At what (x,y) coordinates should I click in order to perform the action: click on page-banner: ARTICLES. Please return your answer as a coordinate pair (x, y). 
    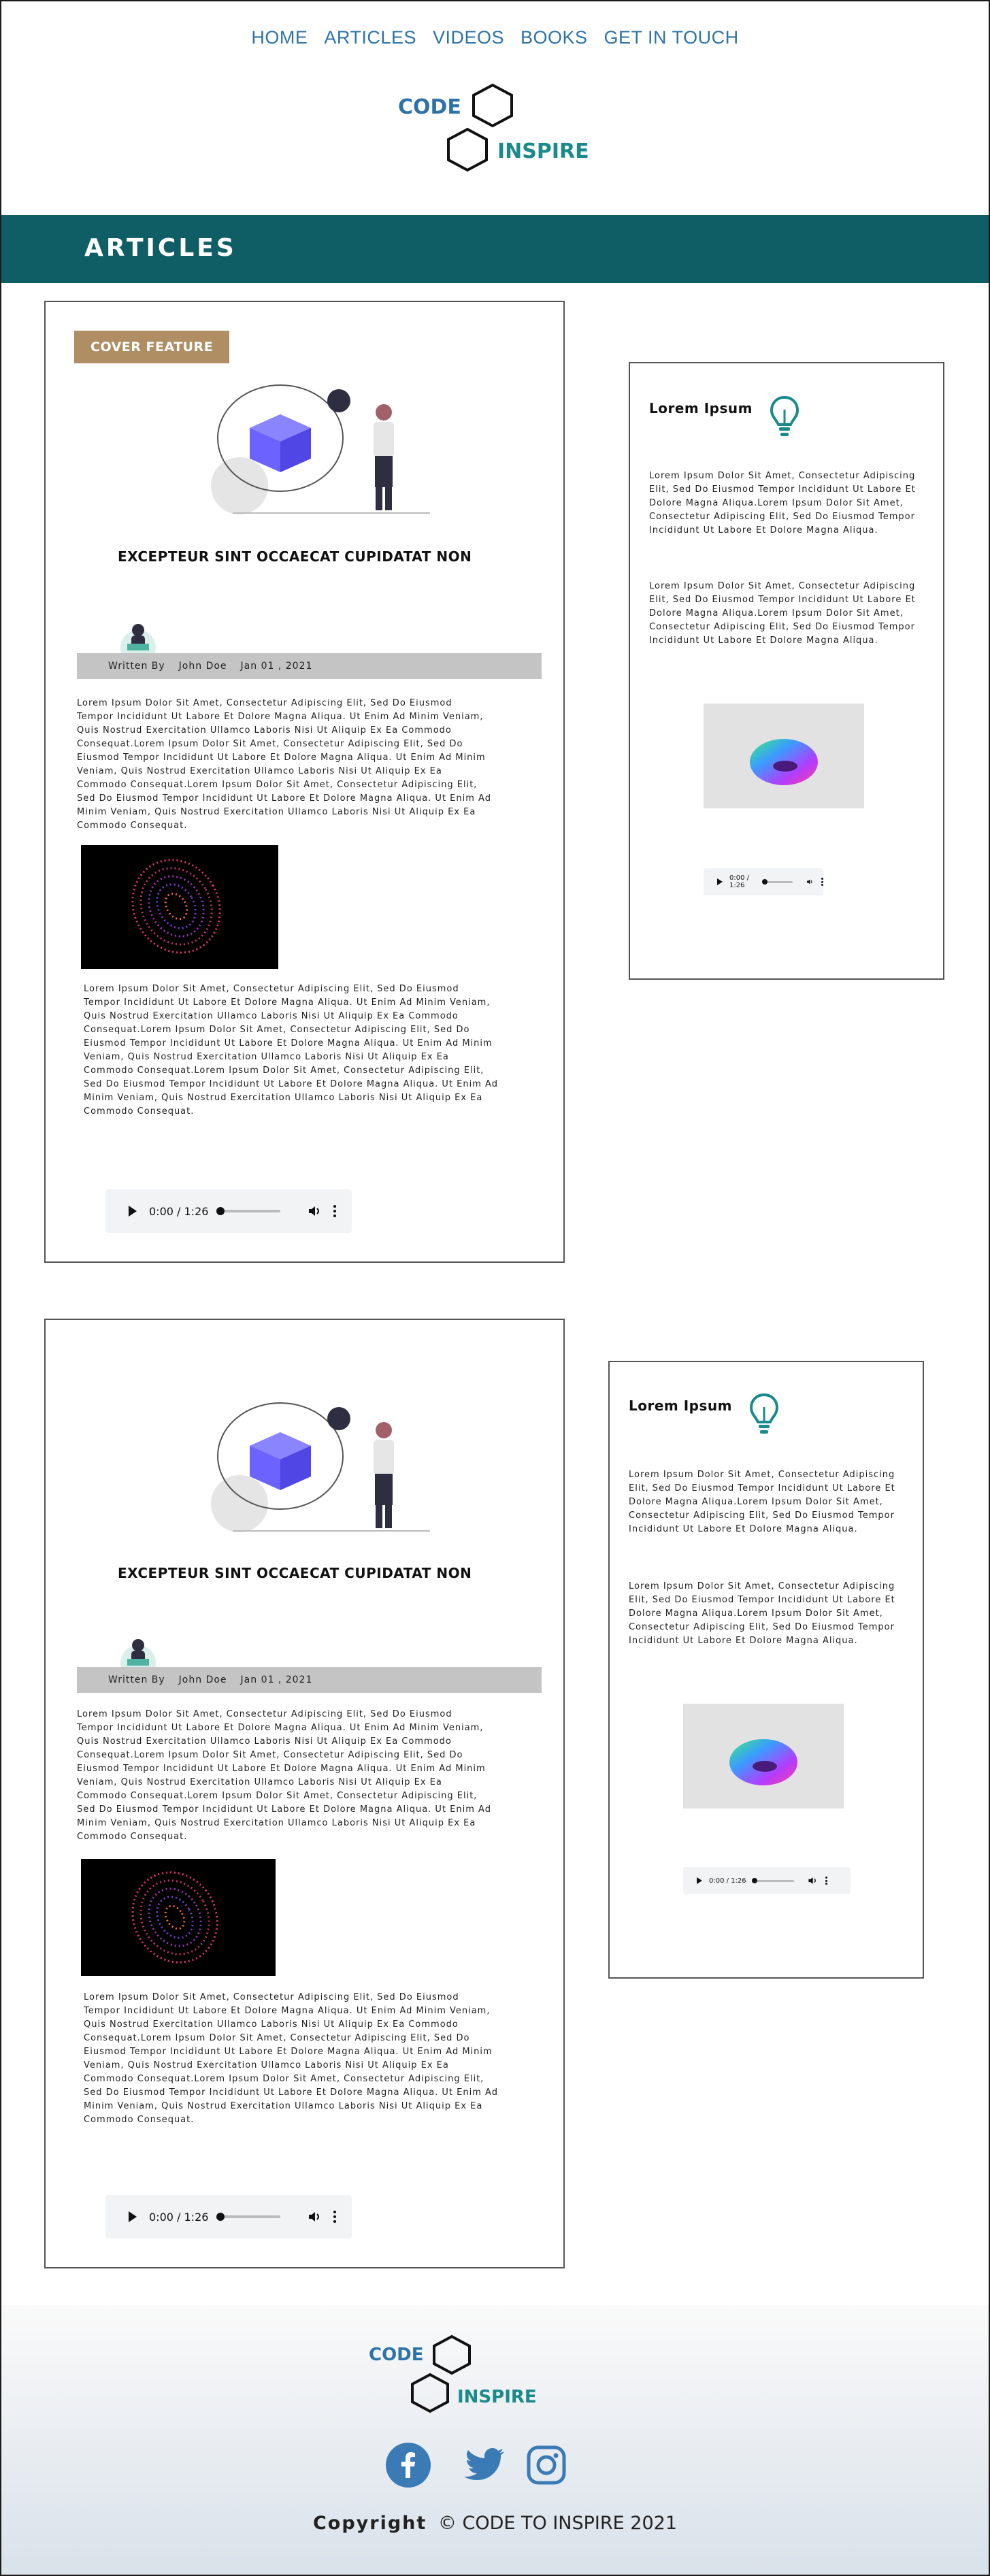
    Looking at the image, I should click on (495, 249).